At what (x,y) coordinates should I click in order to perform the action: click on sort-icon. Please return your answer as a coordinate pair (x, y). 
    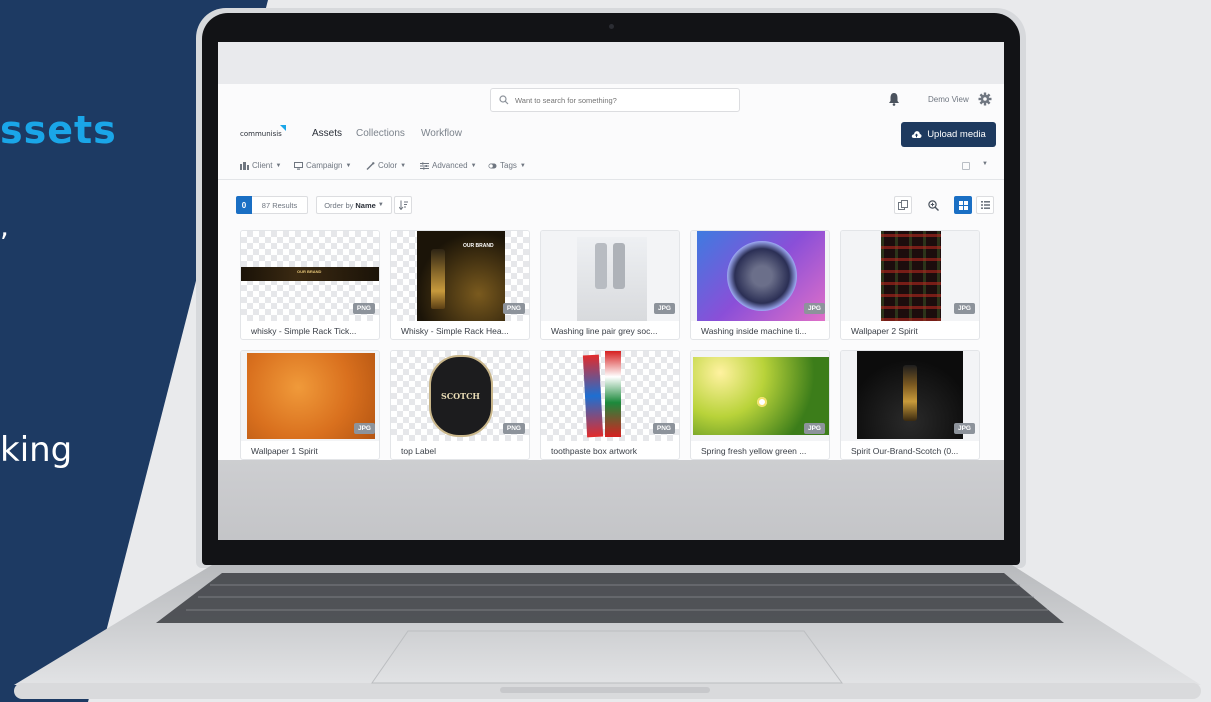
    Looking at the image, I should click on (403, 205).